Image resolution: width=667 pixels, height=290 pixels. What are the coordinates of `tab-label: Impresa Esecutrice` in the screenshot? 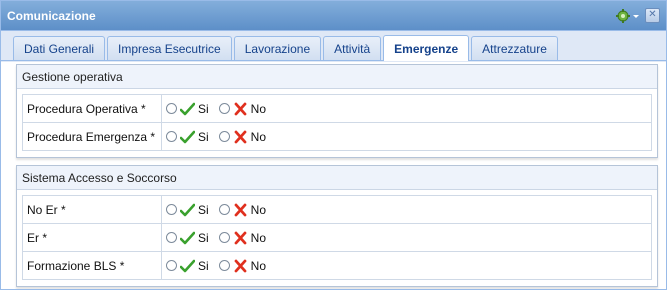 It's located at (169, 48).